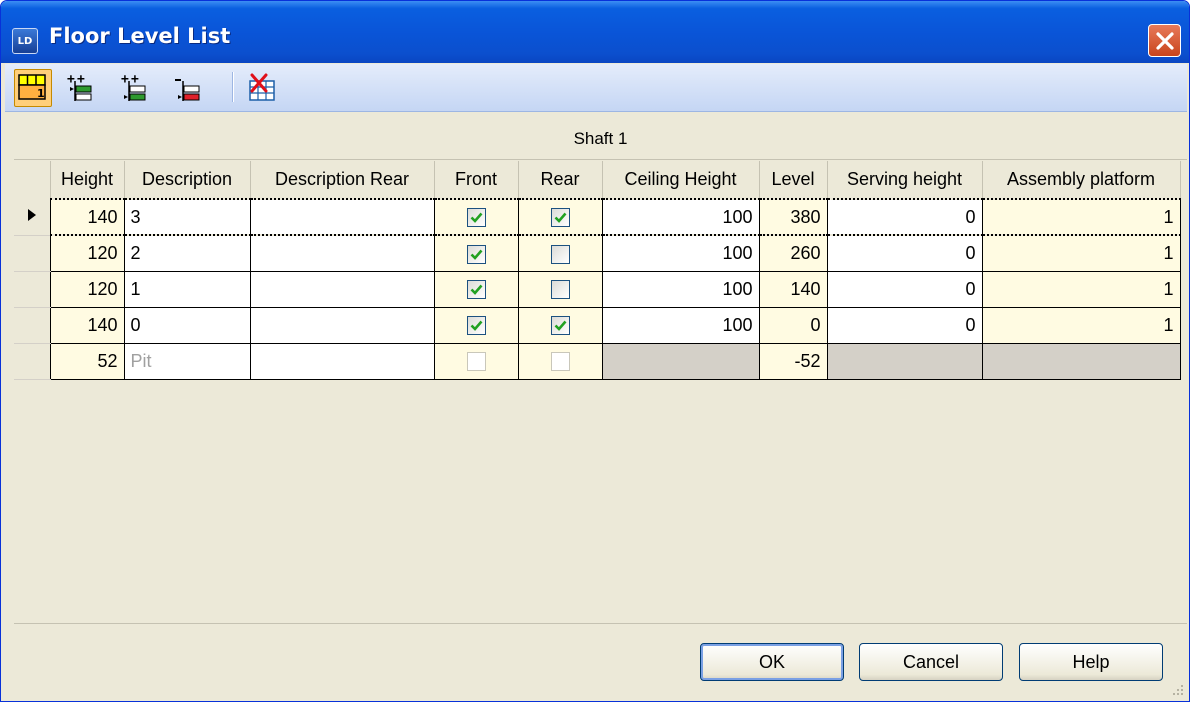  What do you see at coordinates (905, 180) in the screenshot?
I see `column-header-serving-height: Serving height` at bounding box center [905, 180].